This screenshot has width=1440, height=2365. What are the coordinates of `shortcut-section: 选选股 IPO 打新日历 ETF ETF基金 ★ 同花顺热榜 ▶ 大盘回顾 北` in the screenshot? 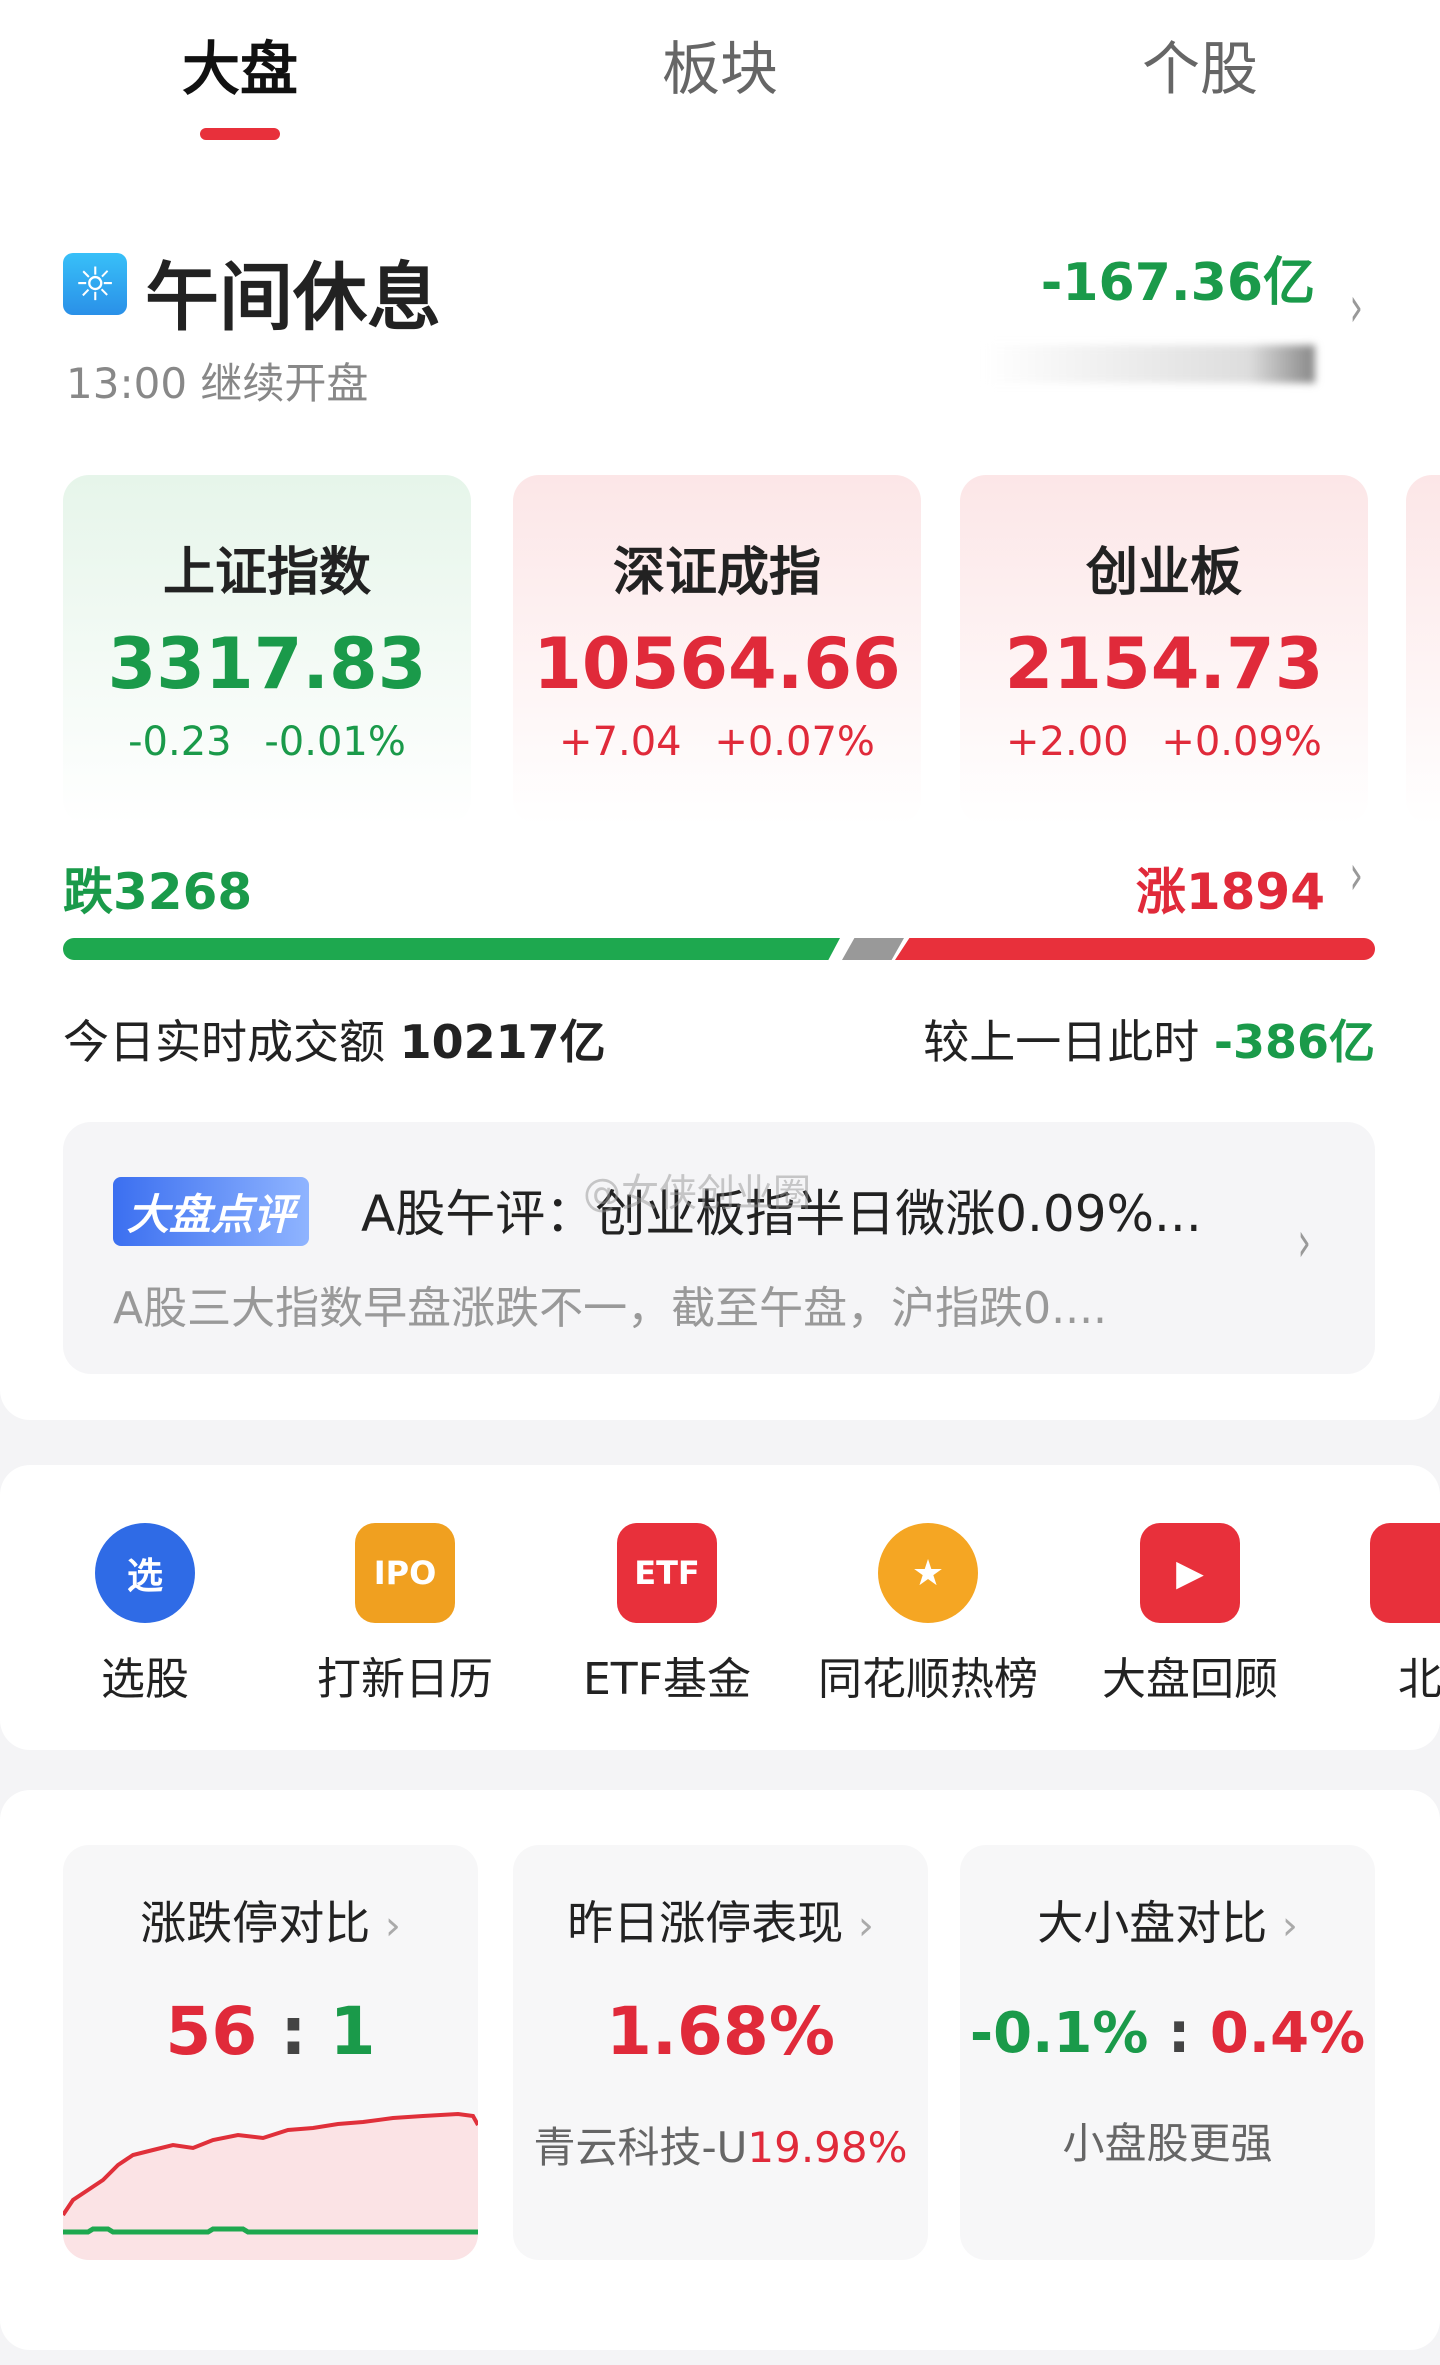 It's located at (720, 1607).